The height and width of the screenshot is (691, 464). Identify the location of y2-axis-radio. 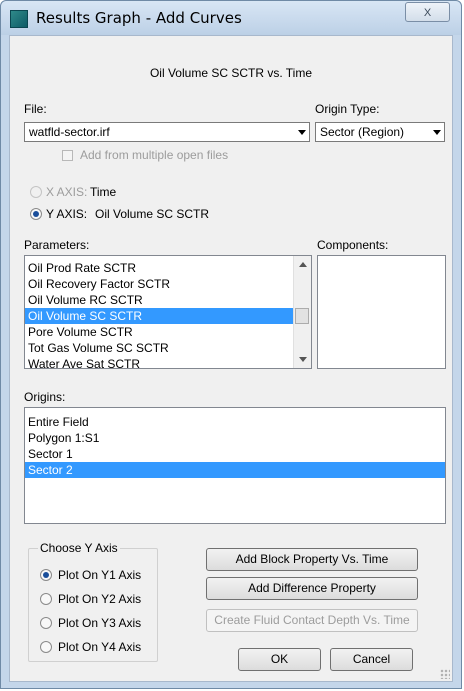
(46, 599).